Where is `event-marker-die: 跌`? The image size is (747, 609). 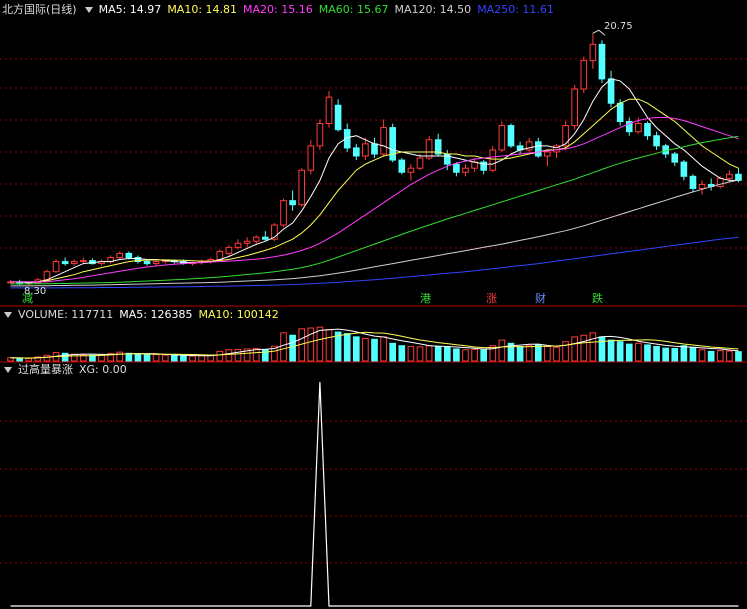 event-marker-die: 跌 is located at coordinates (597, 298).